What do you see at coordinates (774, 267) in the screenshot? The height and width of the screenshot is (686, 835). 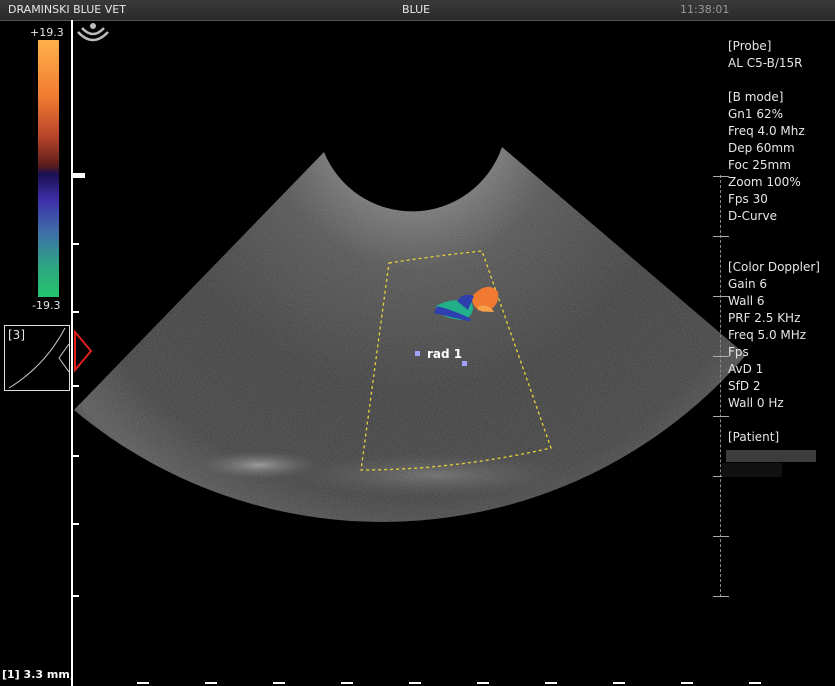 I see `doppler-header: [Color Doppler]` at bounding box center [774, 267].